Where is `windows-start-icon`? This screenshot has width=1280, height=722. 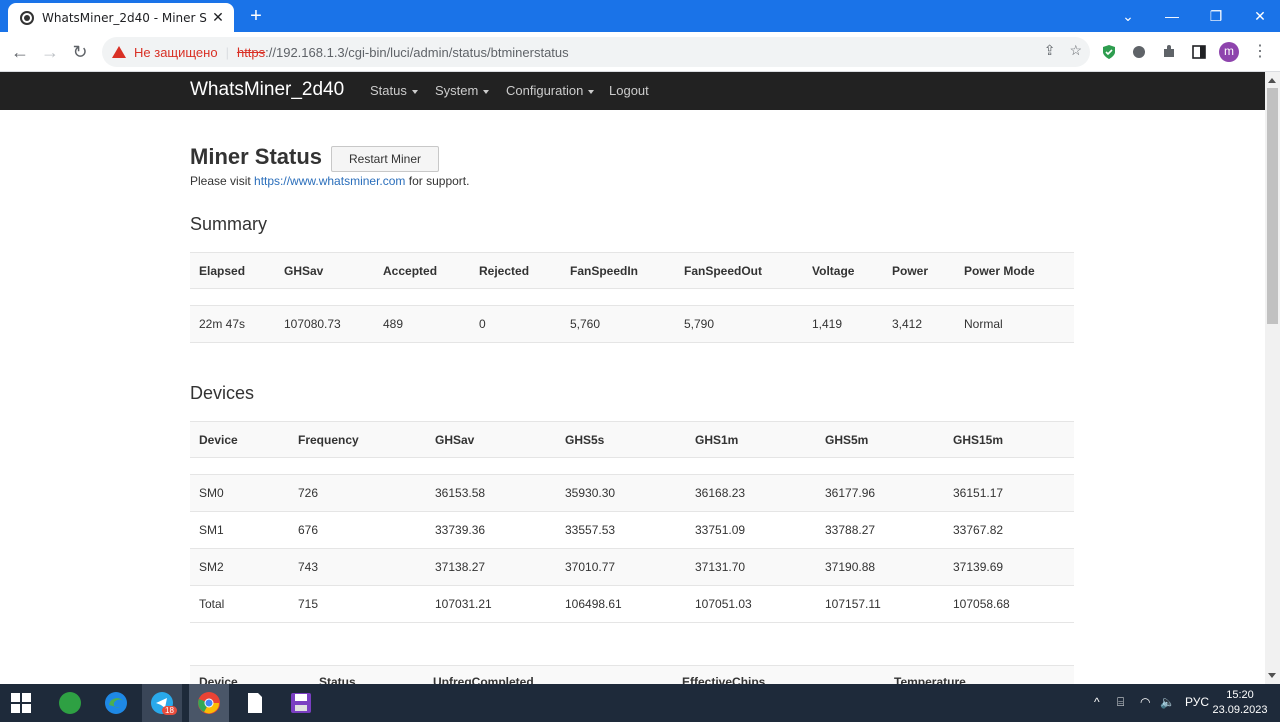
windows-start-icon is located at coordinates (21, 703).